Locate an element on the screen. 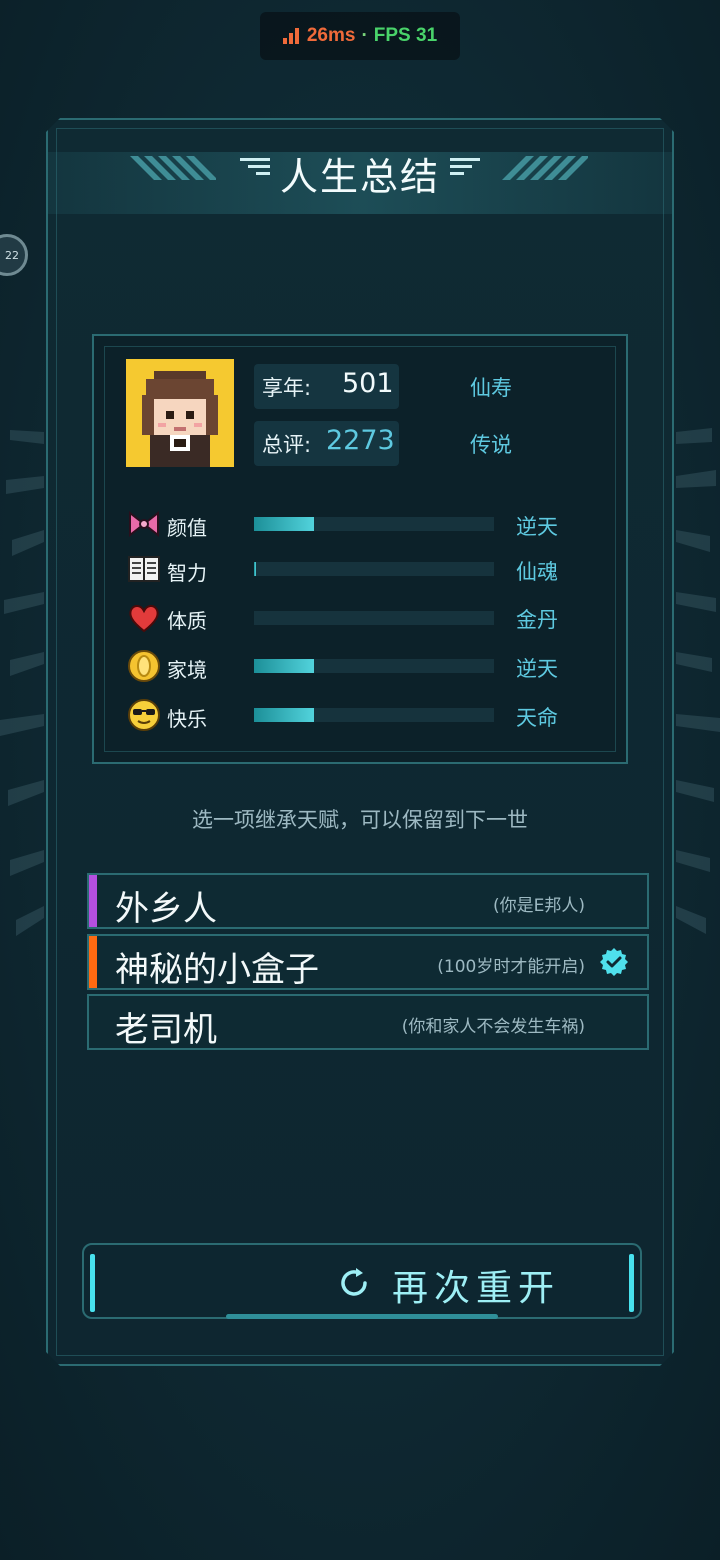 This screenshot has width=720, height=1560. fps-readout: FPS 31 is located at coordinates (405, 35).